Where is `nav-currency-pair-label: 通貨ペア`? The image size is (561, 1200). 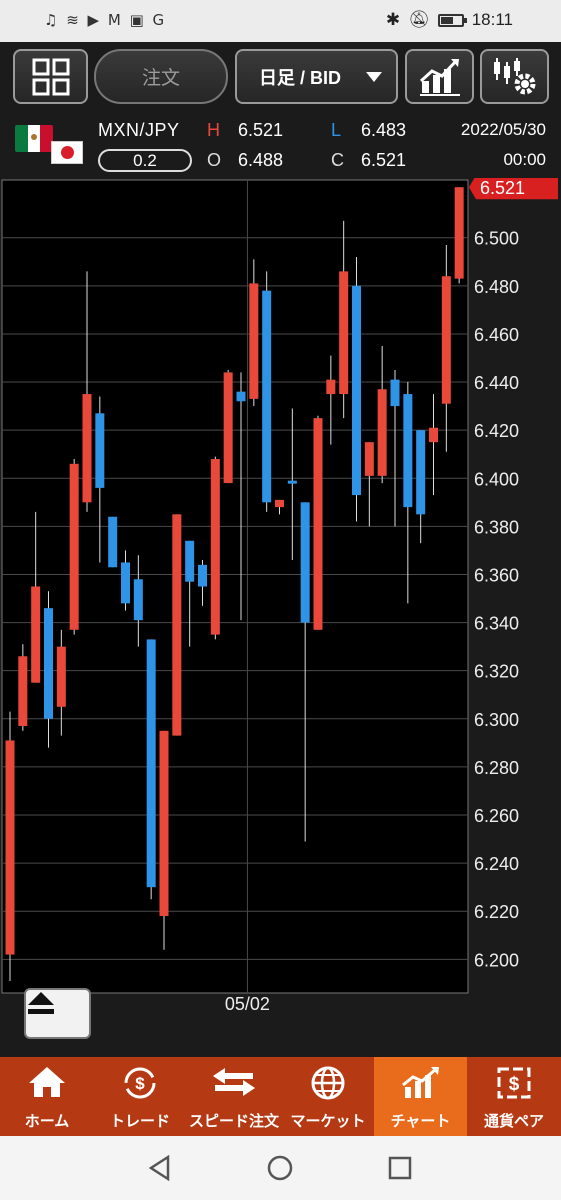 nav-currency-pair-label: 通貨ペア is located at coordinates (513, 1121).